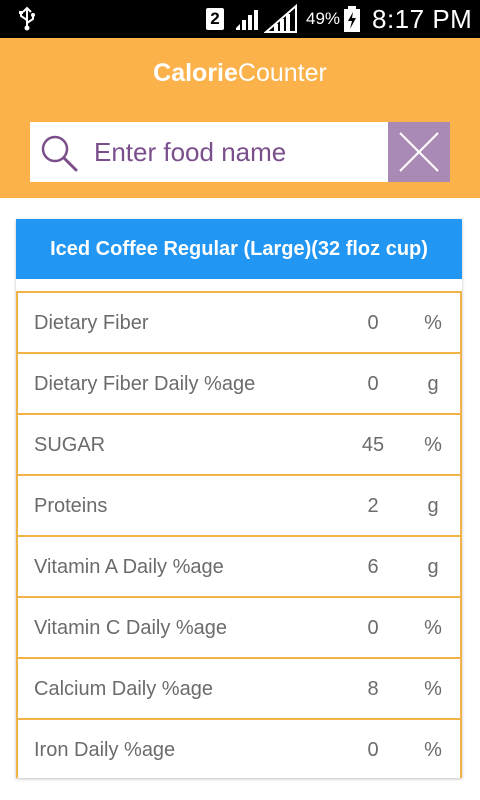  What do you see at coordinates (239, 626) in the screenshot?
I see `nutrient-row: Vitamin C Daily %age 0 %` at bounding box center [239, 626].